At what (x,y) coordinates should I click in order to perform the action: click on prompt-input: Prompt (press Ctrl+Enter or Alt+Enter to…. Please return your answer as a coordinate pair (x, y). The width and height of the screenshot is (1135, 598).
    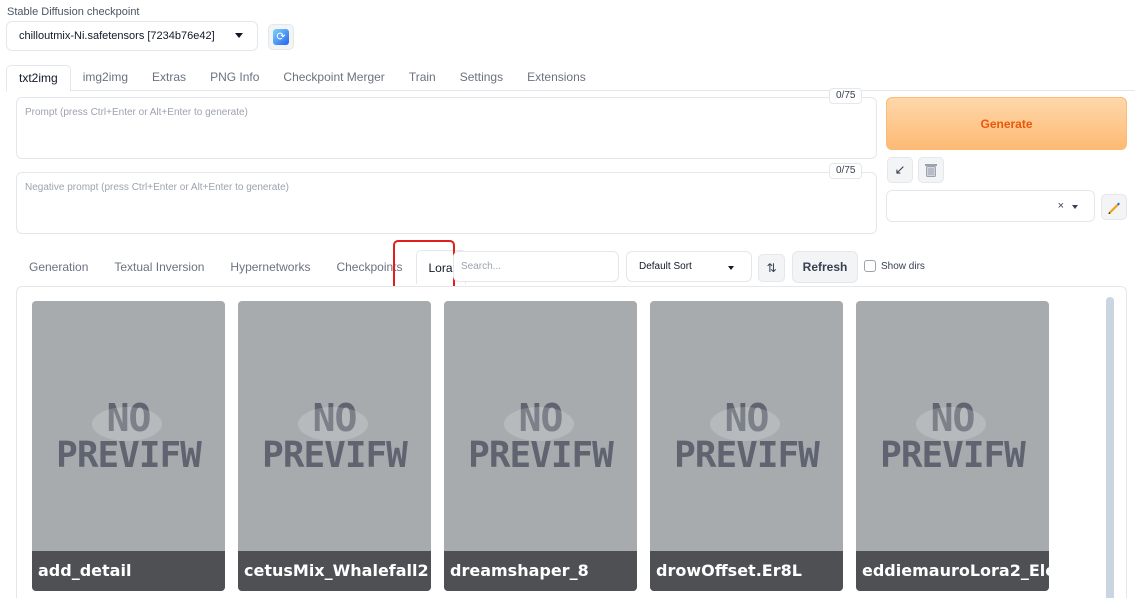
    Looking at the image, I should click on (446, 128).